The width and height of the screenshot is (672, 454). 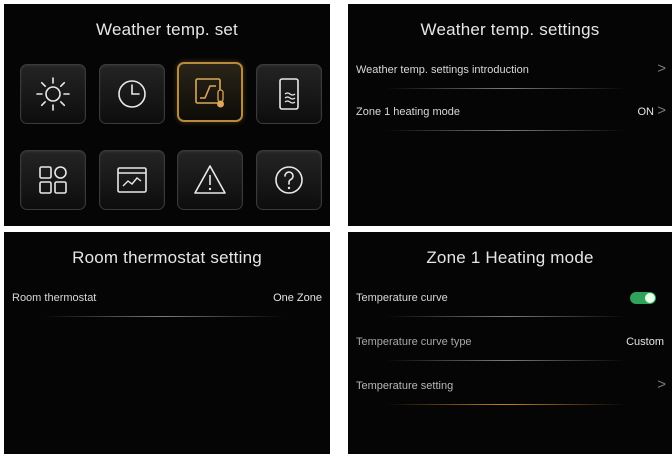 I want to click on help-tile, so click(x=289, y=180).